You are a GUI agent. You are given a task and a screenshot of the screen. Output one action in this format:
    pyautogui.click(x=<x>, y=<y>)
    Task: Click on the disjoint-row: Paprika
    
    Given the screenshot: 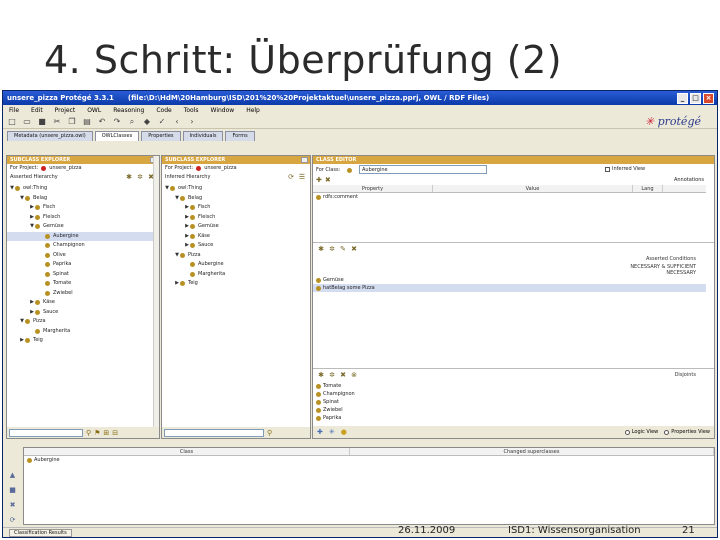 What is the action you would take?
    pyautogui.click(x=509, y=418)
    